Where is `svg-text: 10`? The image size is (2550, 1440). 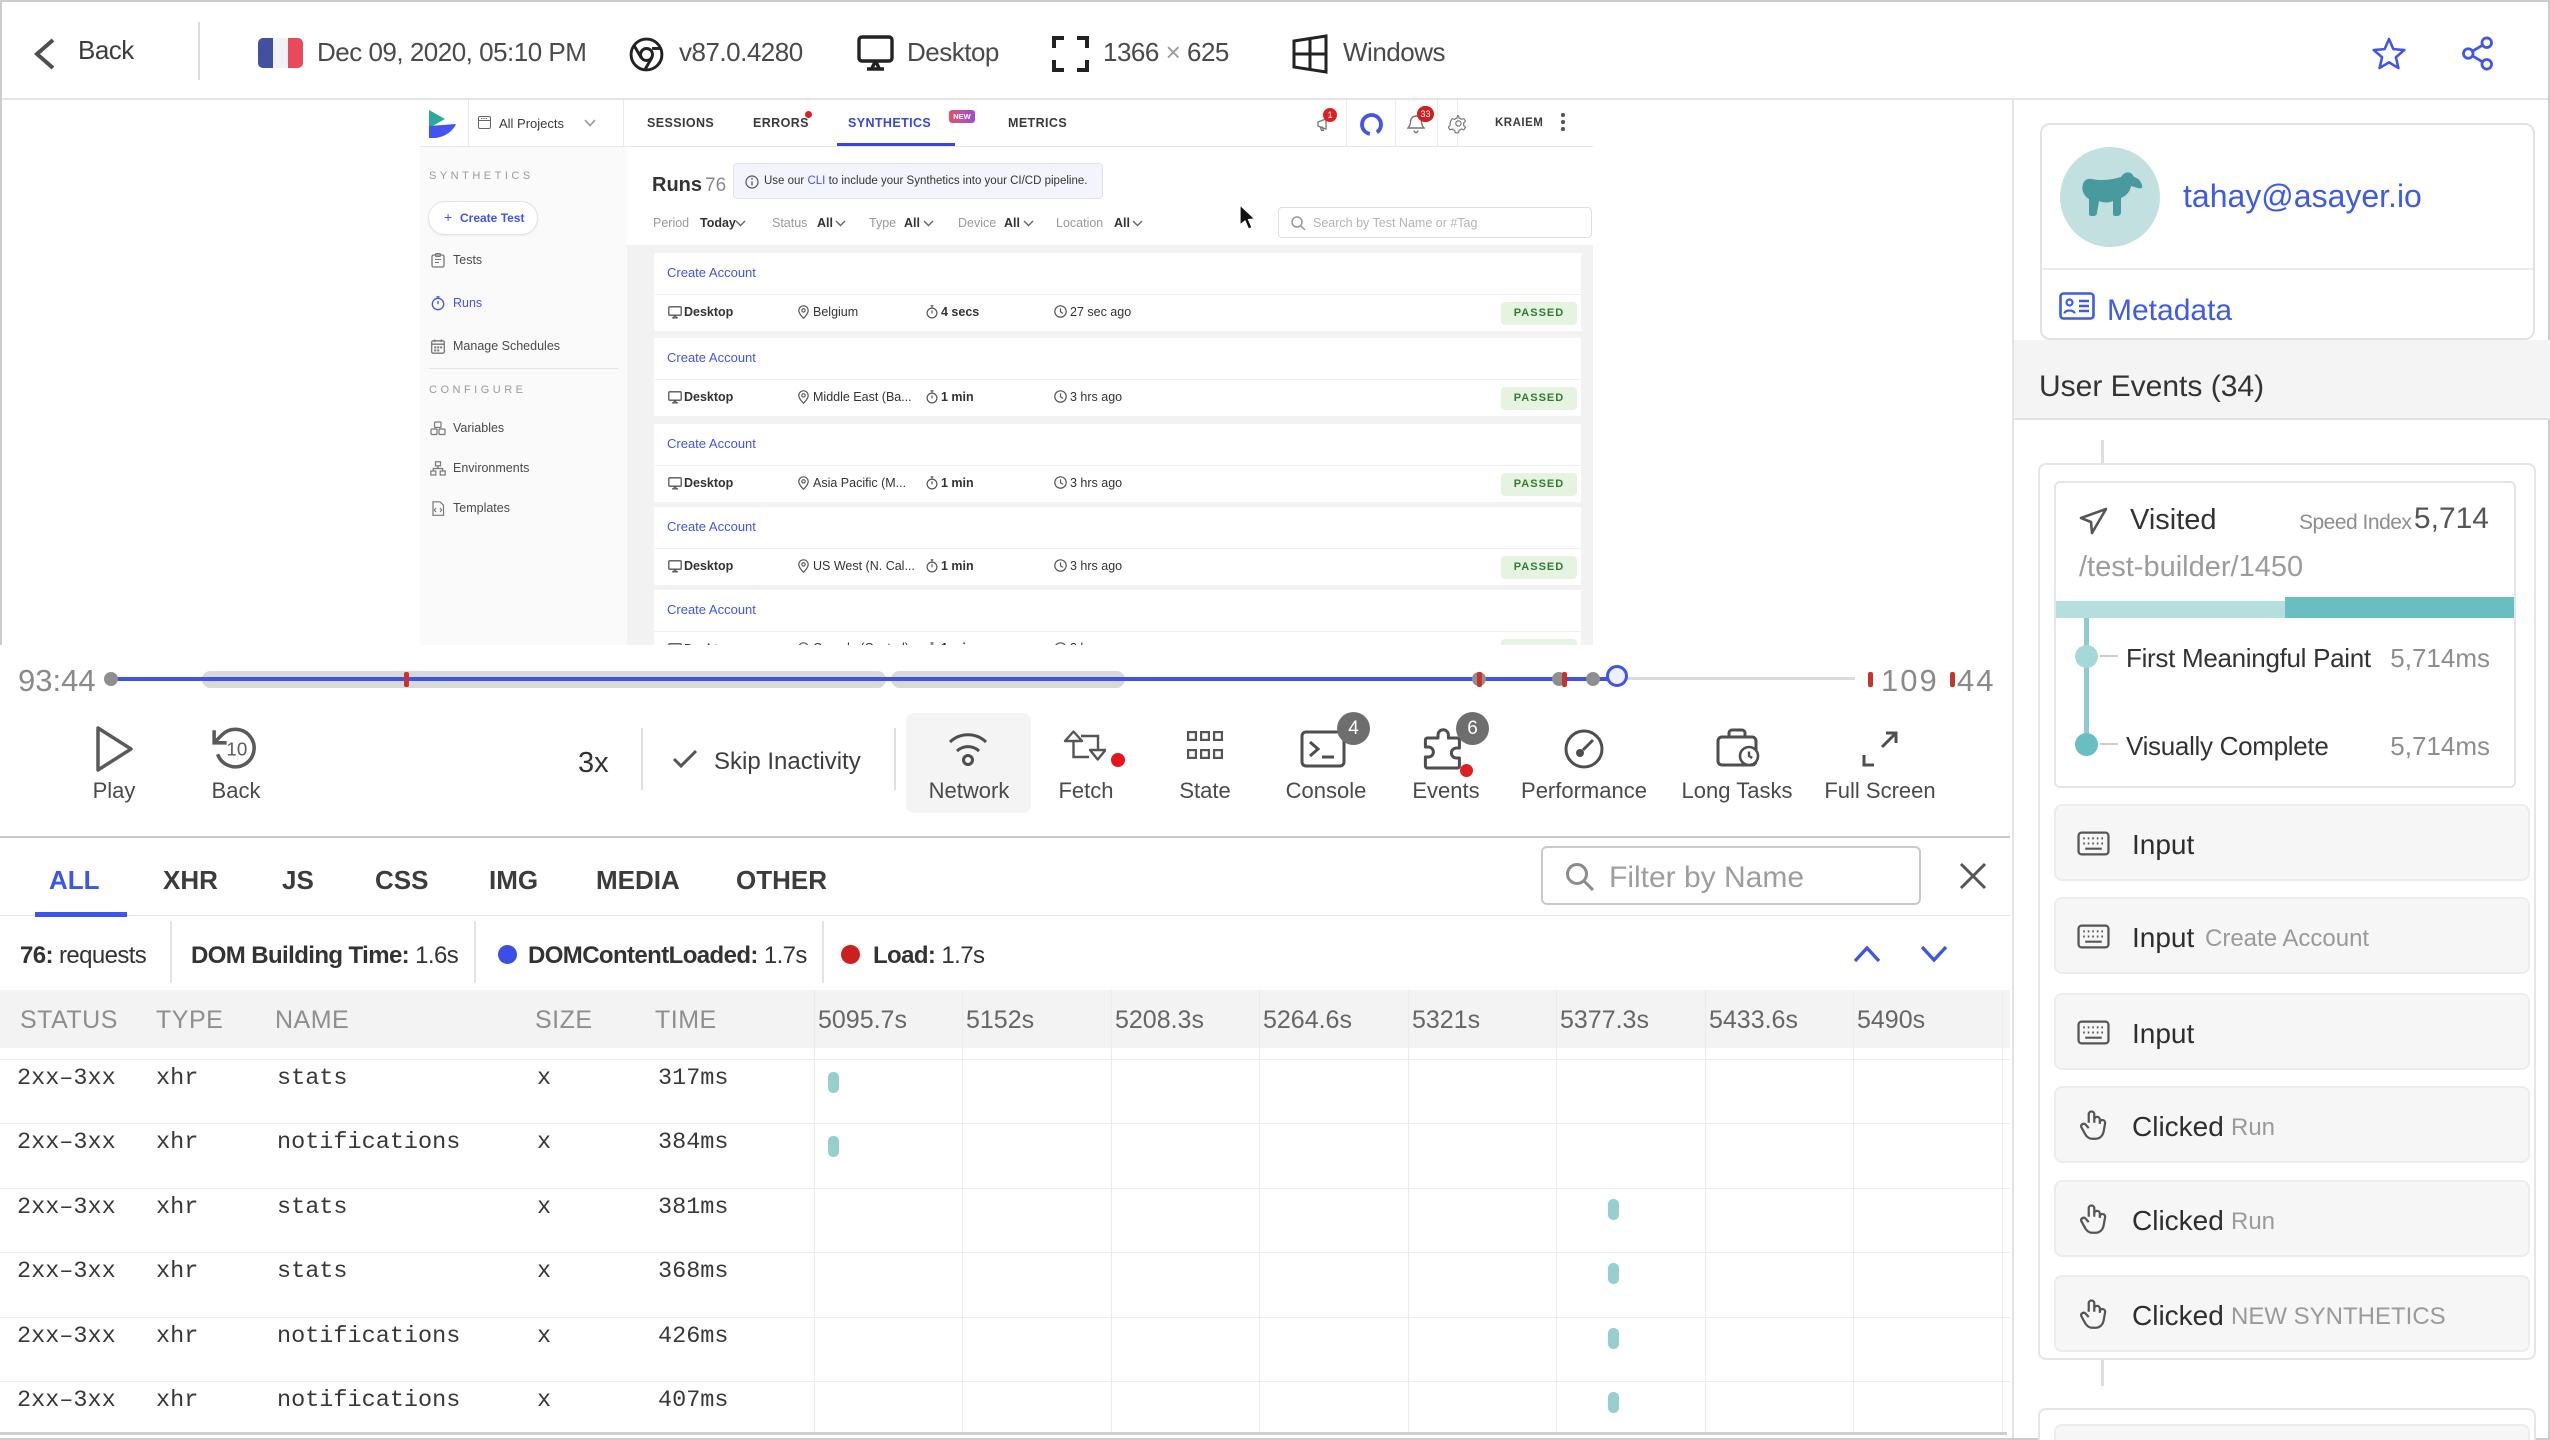
svg-text: 10 is located at coordinates (236, 748).